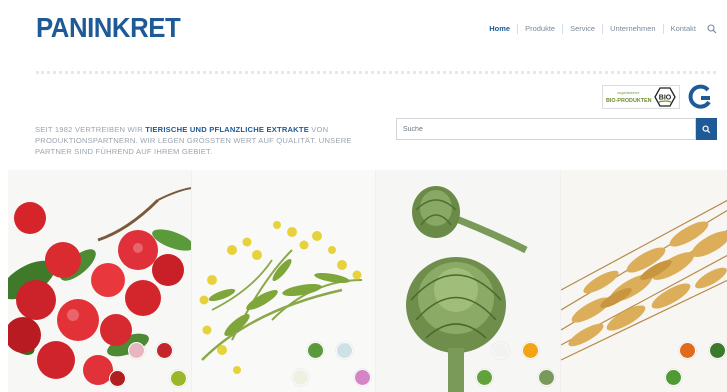 This screenshot has width=727, height=392. Describe the element at coordinates (641, 97) in the screenshot. I see `bio-certification-badge: zugelassene BIO-PRODUKTEN BIO` at that location.